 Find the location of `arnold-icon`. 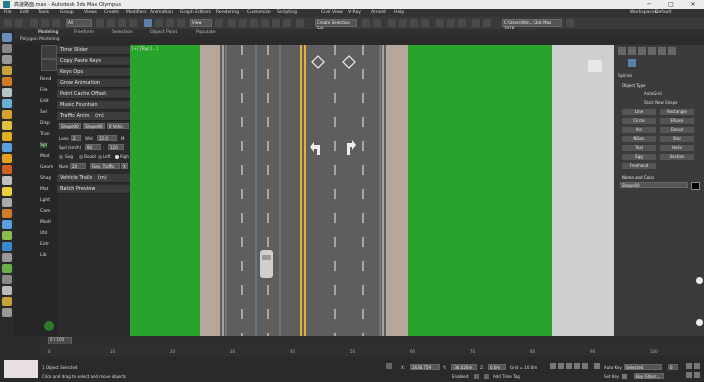

arnold-icon is located at coordinates (487, 23).